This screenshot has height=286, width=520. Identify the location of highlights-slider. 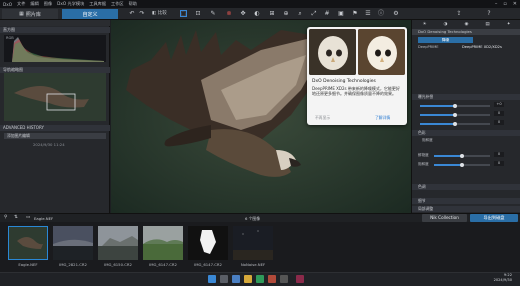
(455, 123).